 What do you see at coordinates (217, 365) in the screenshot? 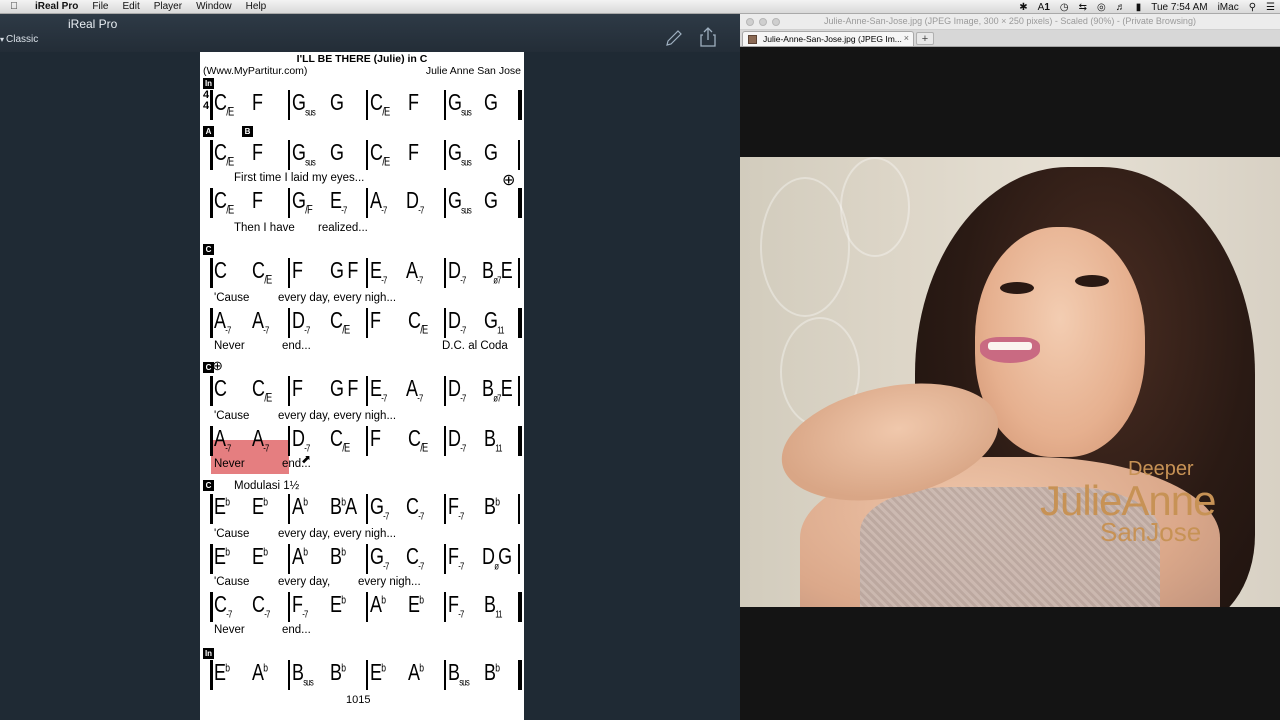
I see `coda-icon: ⊕` at bounding box center [217, 365].